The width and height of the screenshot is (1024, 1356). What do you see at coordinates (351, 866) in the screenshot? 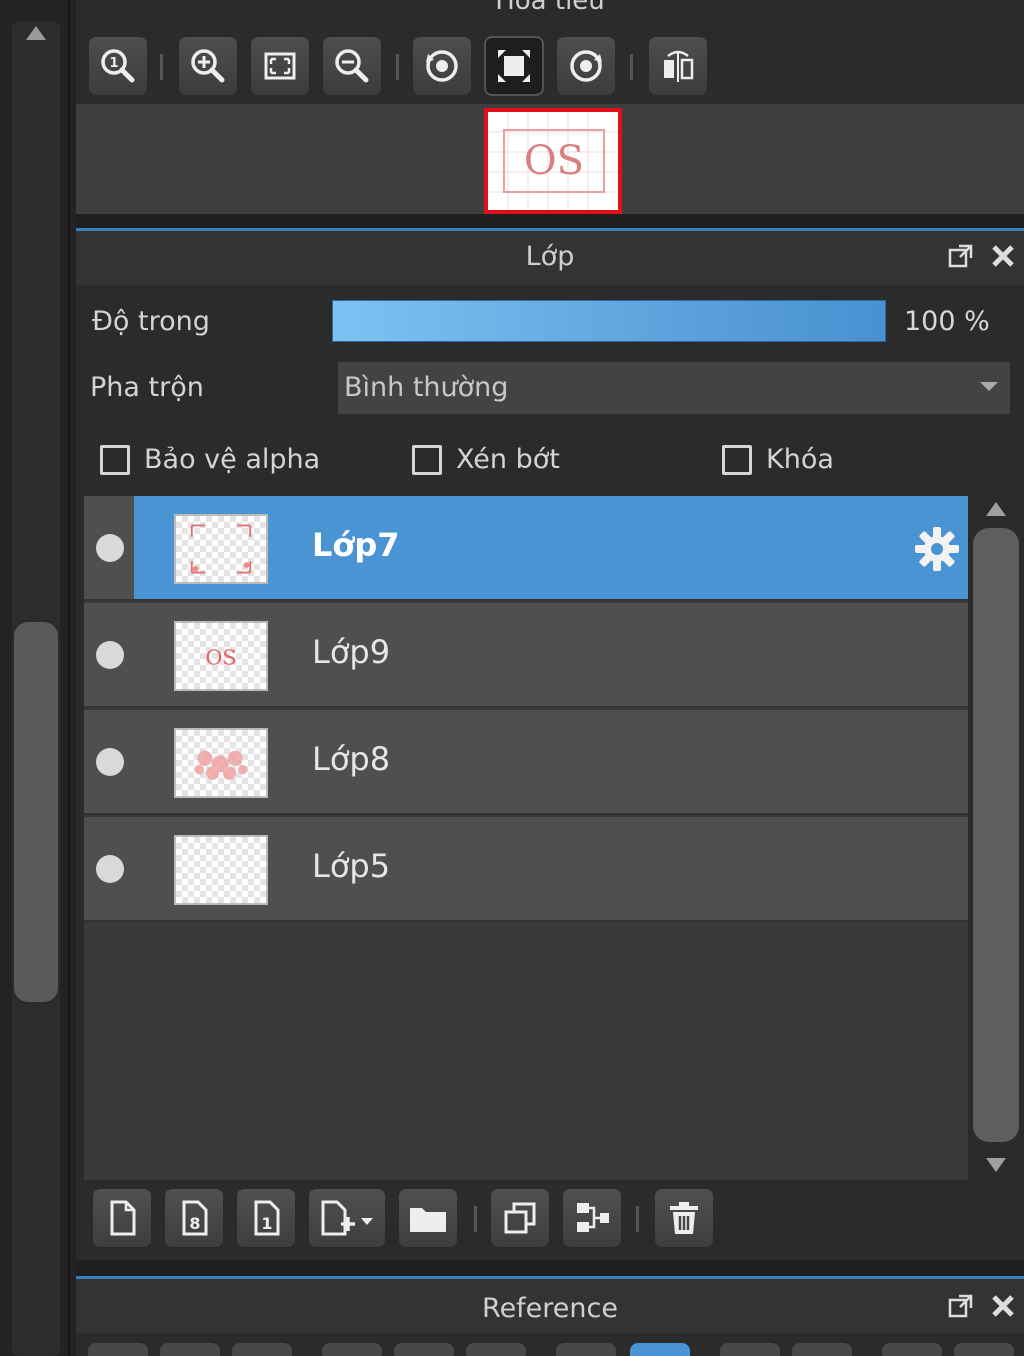
I see `layer-name: Lớp5` at bounding box center [351, 866].